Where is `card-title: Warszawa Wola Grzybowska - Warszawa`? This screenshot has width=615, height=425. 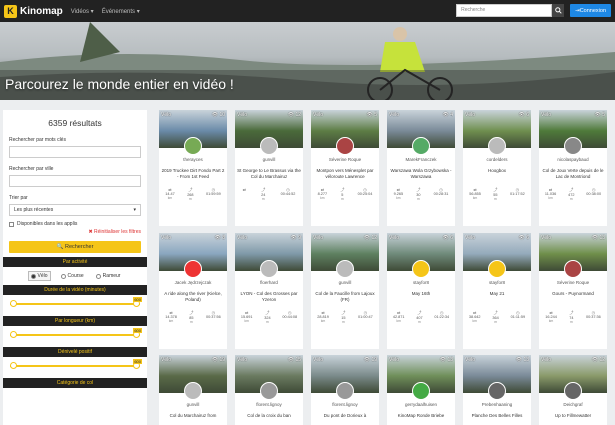
card-title: Warszawa Wola Grzybowska - Warszawa is located at coordinates (421, 174).